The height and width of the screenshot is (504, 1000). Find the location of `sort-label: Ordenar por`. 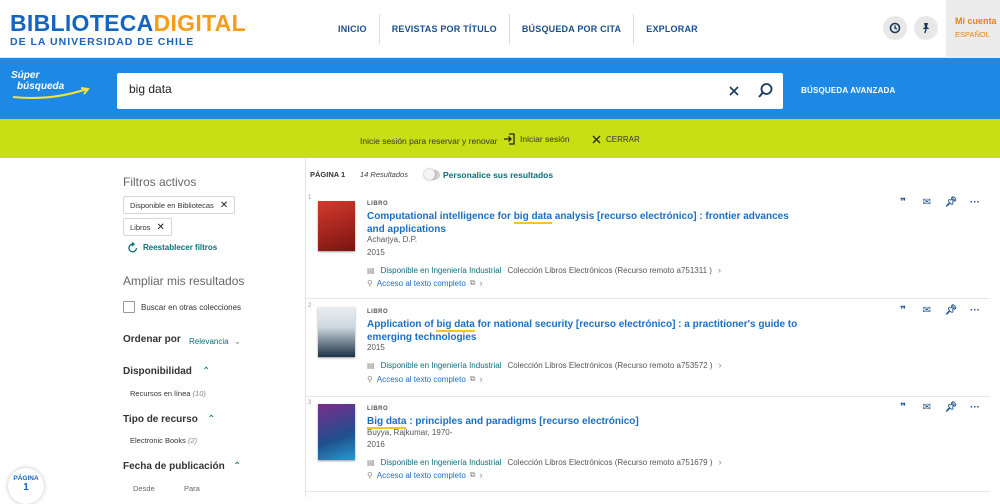

sort-label: Ordenar por is located at coordinates (152, 339).